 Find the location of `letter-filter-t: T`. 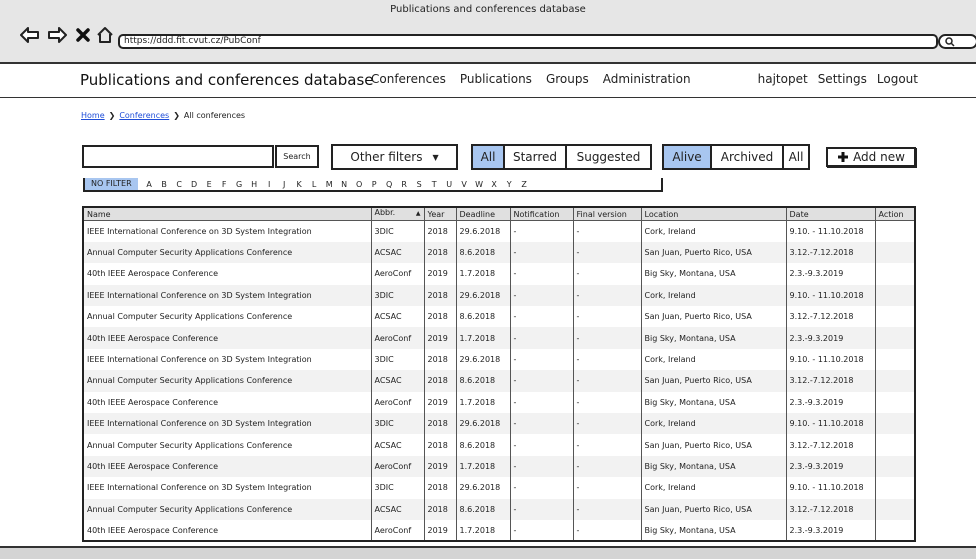

letter-filter-t: T is located at coordinates (434, 184).